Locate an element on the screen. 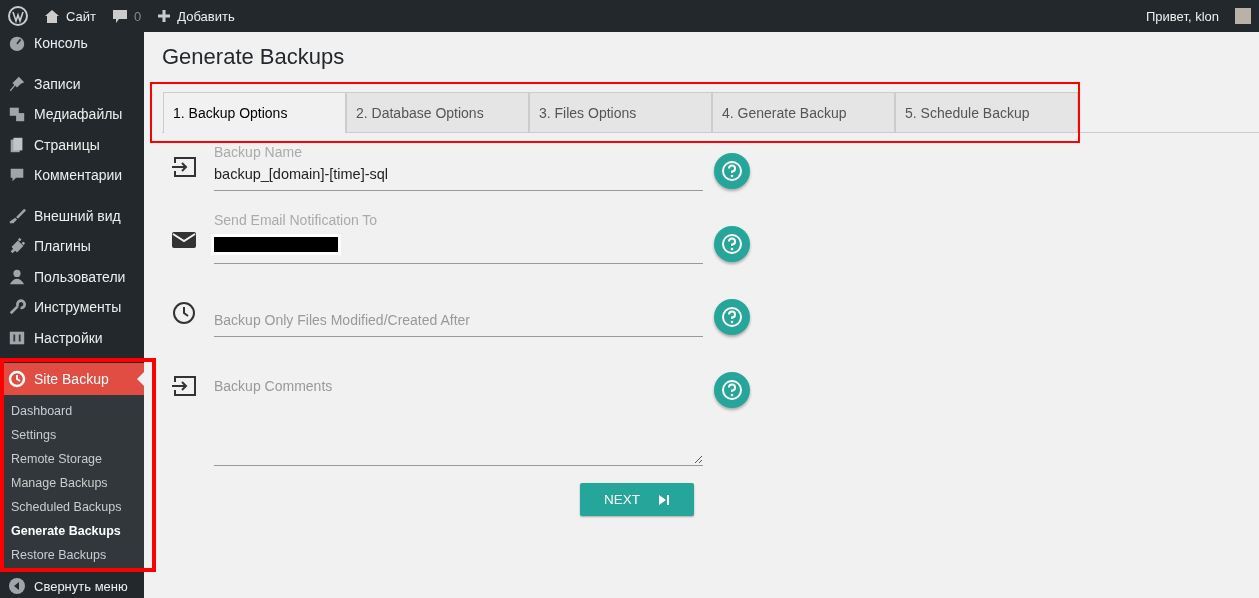  field-value: backup_[domain]-[time]-sql is located at coordinates (302, 174).